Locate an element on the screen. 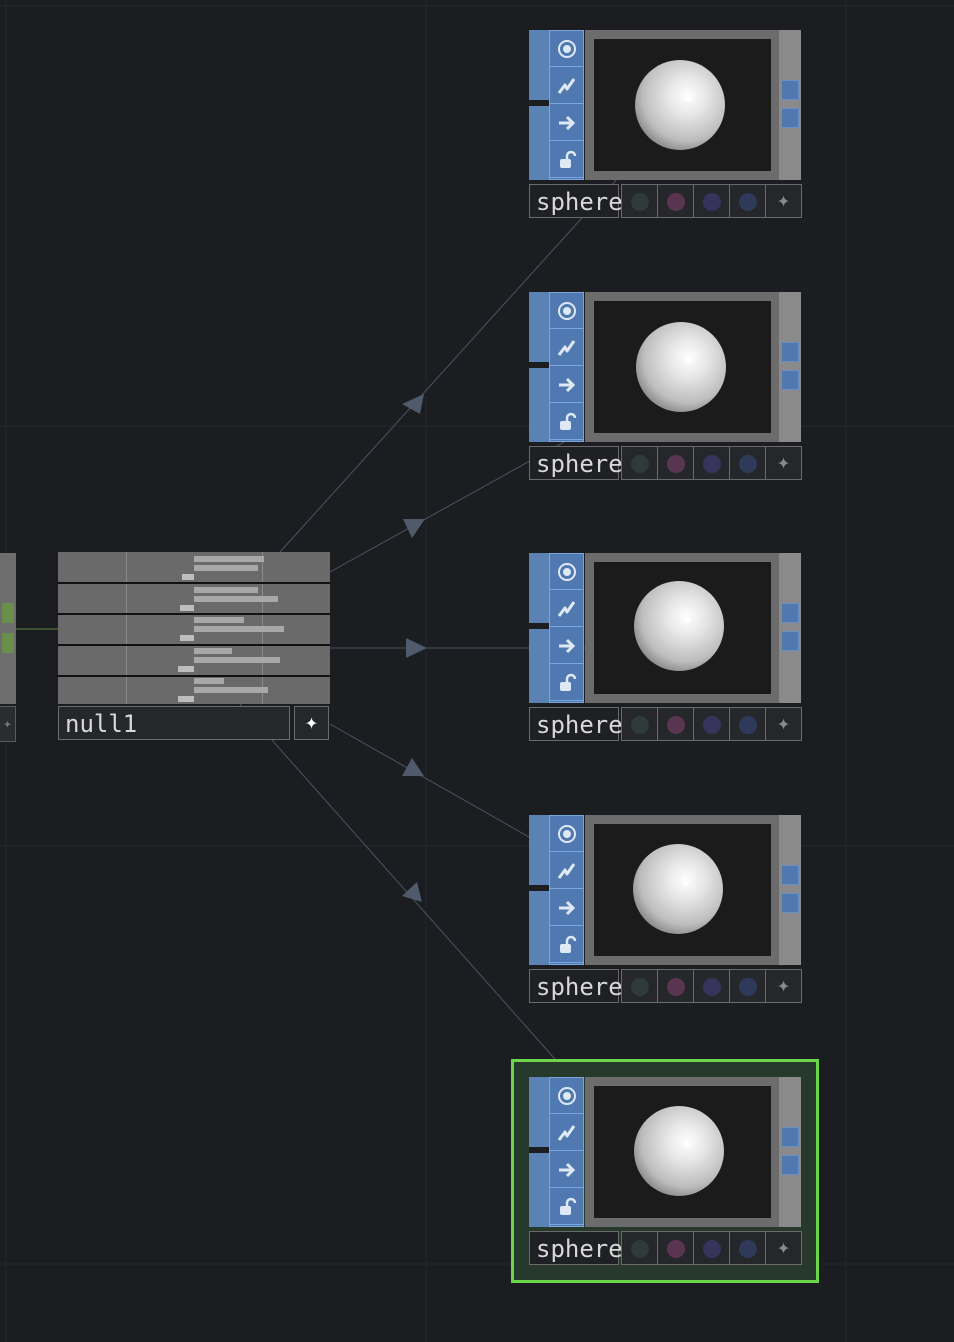 The height and width of the screenshot is (1342, 954). sphere-preview-image is located at coordinates (678, 889).